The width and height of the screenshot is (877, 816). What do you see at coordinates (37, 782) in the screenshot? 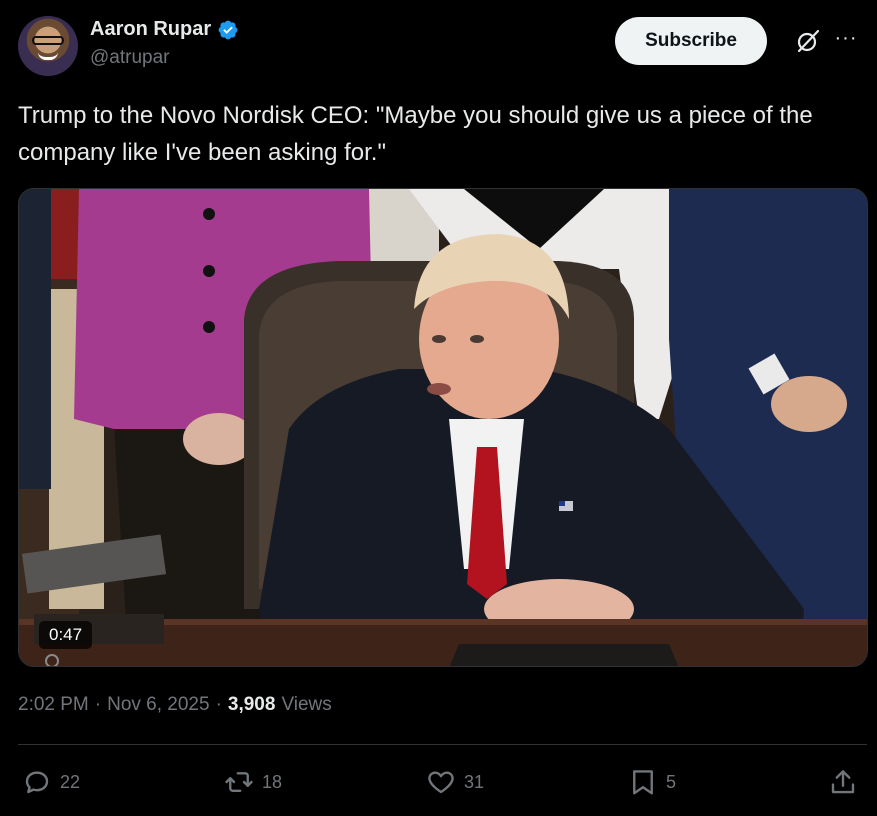
I see `reply-icon` at bounding box center [37, 782].